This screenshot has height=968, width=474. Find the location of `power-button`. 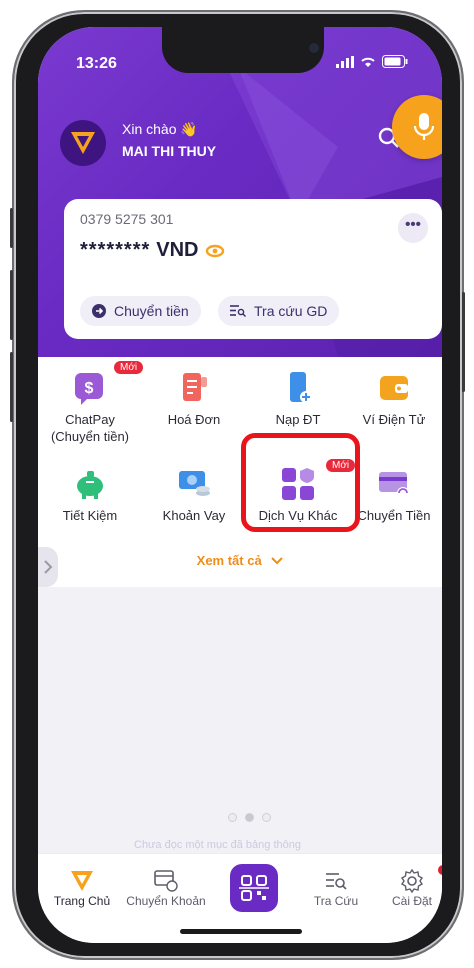

power-button is located at coordinates (463, 342).